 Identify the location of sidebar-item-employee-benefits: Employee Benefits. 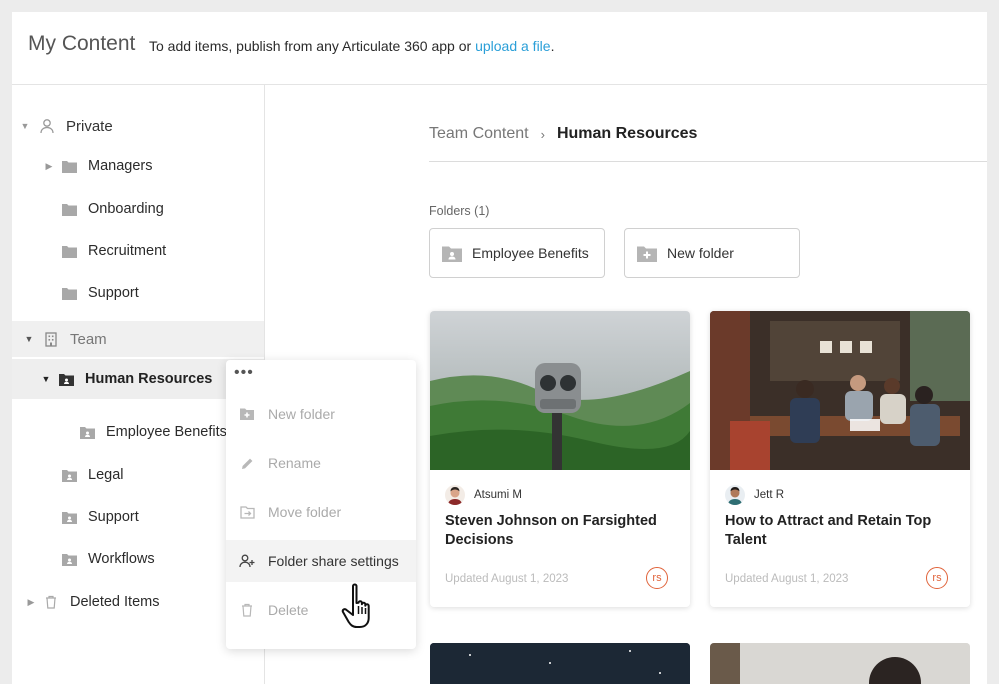
(152, 432).